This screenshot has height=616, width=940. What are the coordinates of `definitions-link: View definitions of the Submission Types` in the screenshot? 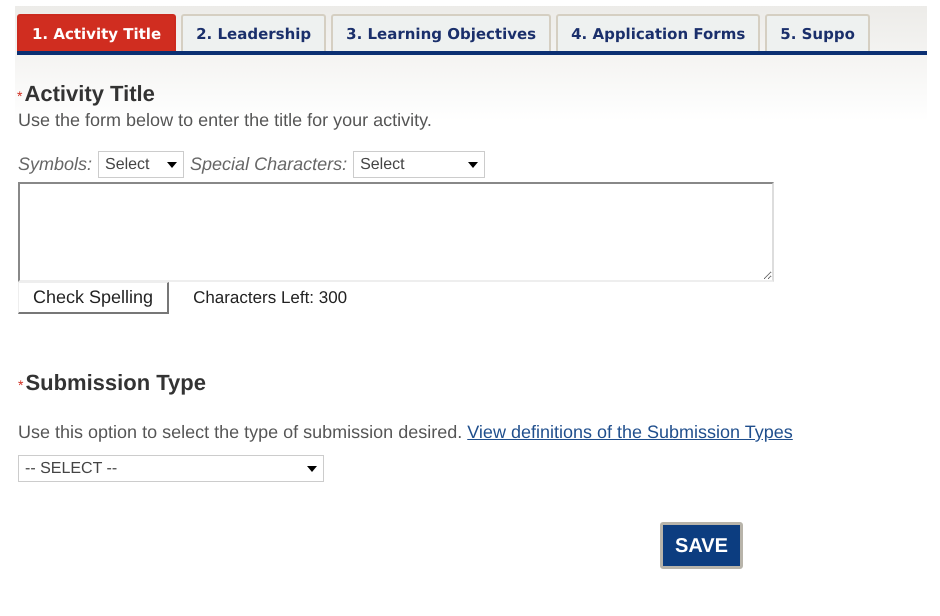 It's located at (630, 432).